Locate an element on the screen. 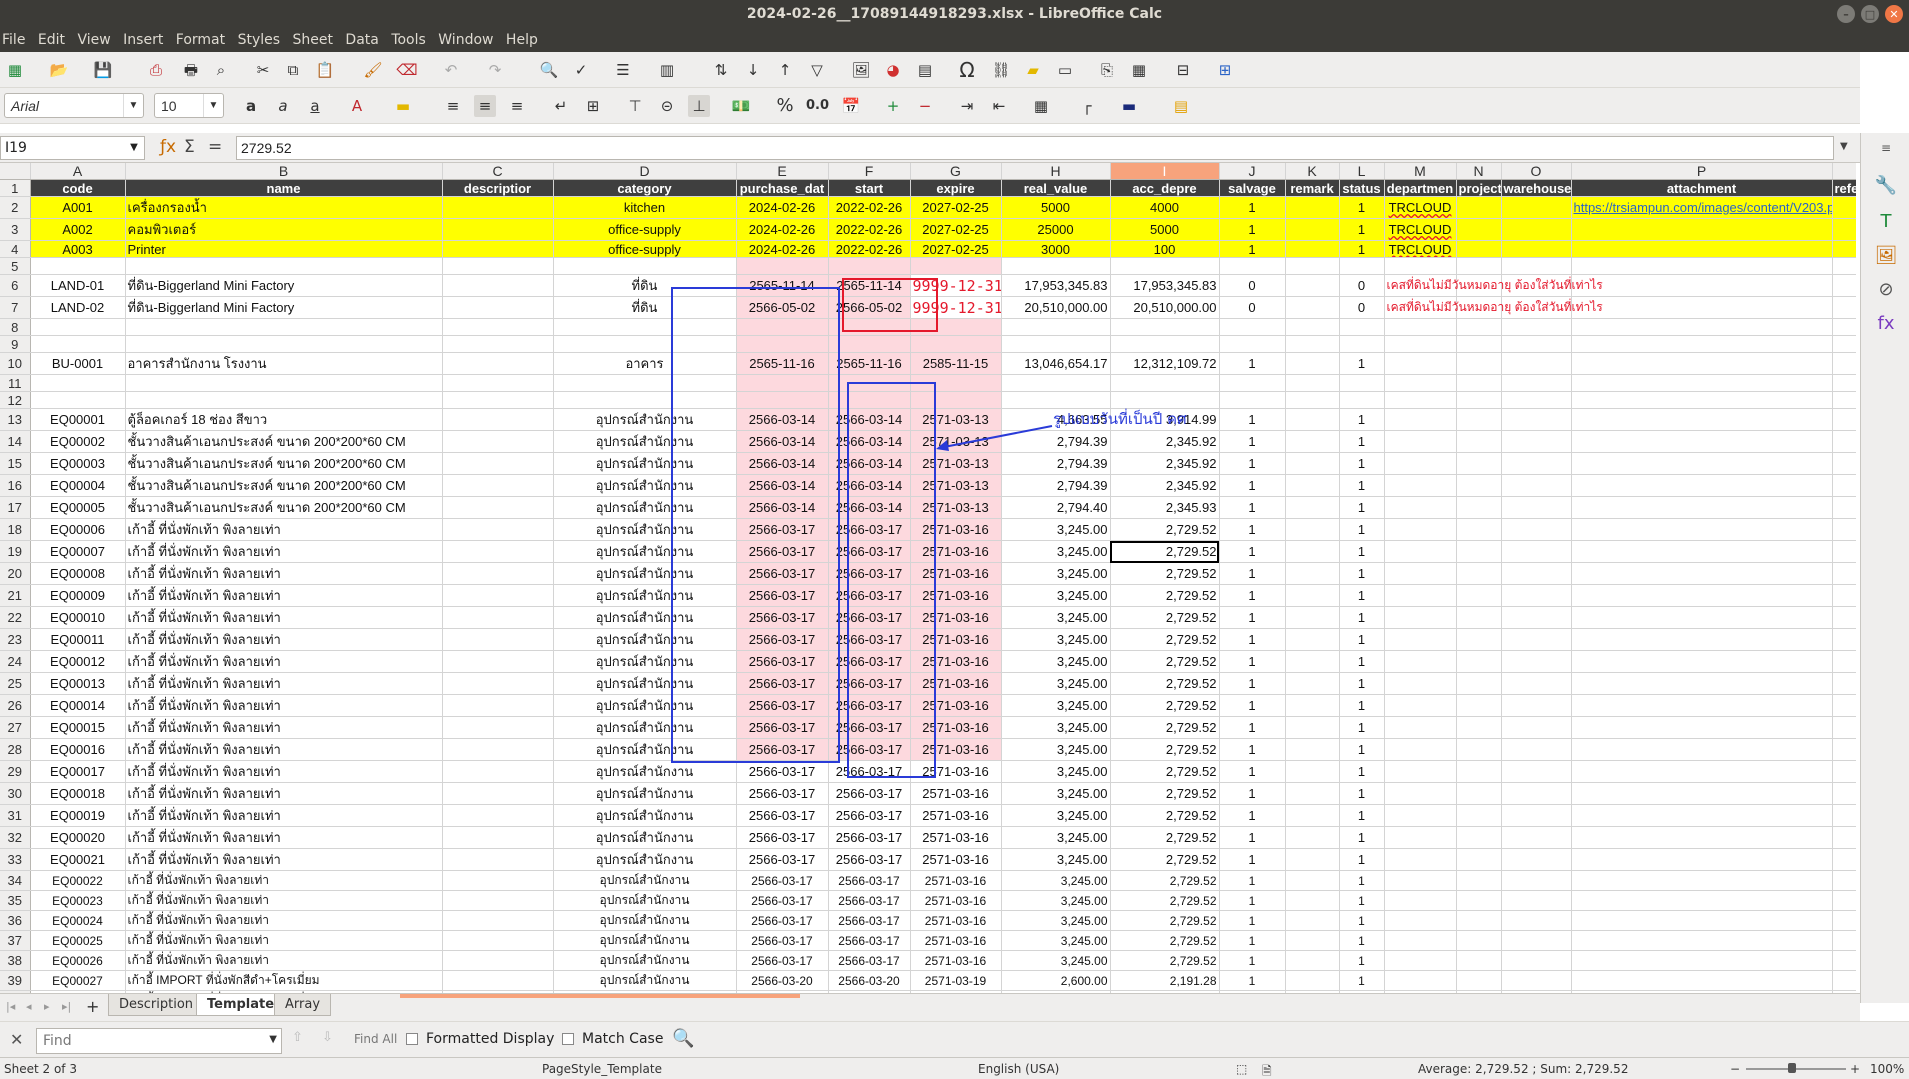  new-icon: ▦ is located at coordinates (15, 70).